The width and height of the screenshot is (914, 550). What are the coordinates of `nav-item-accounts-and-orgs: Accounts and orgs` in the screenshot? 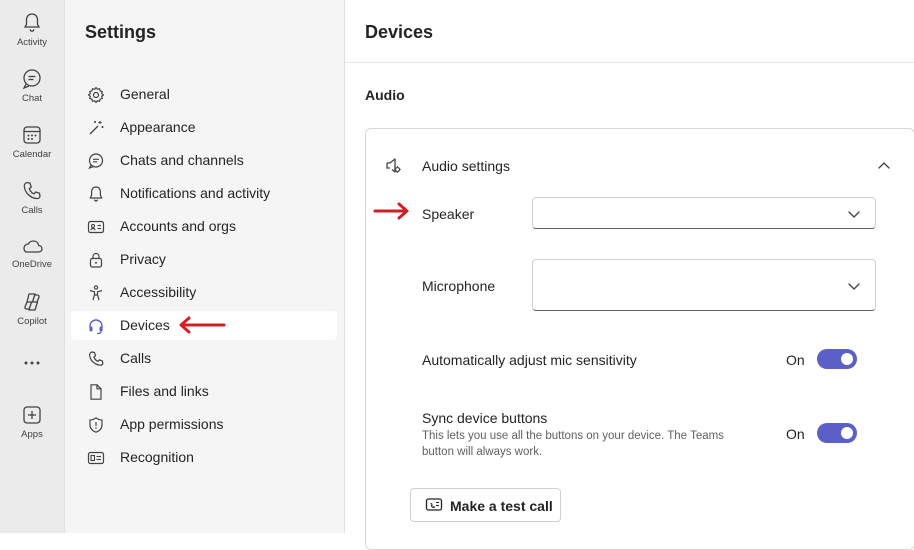 It's located at (204, 226).